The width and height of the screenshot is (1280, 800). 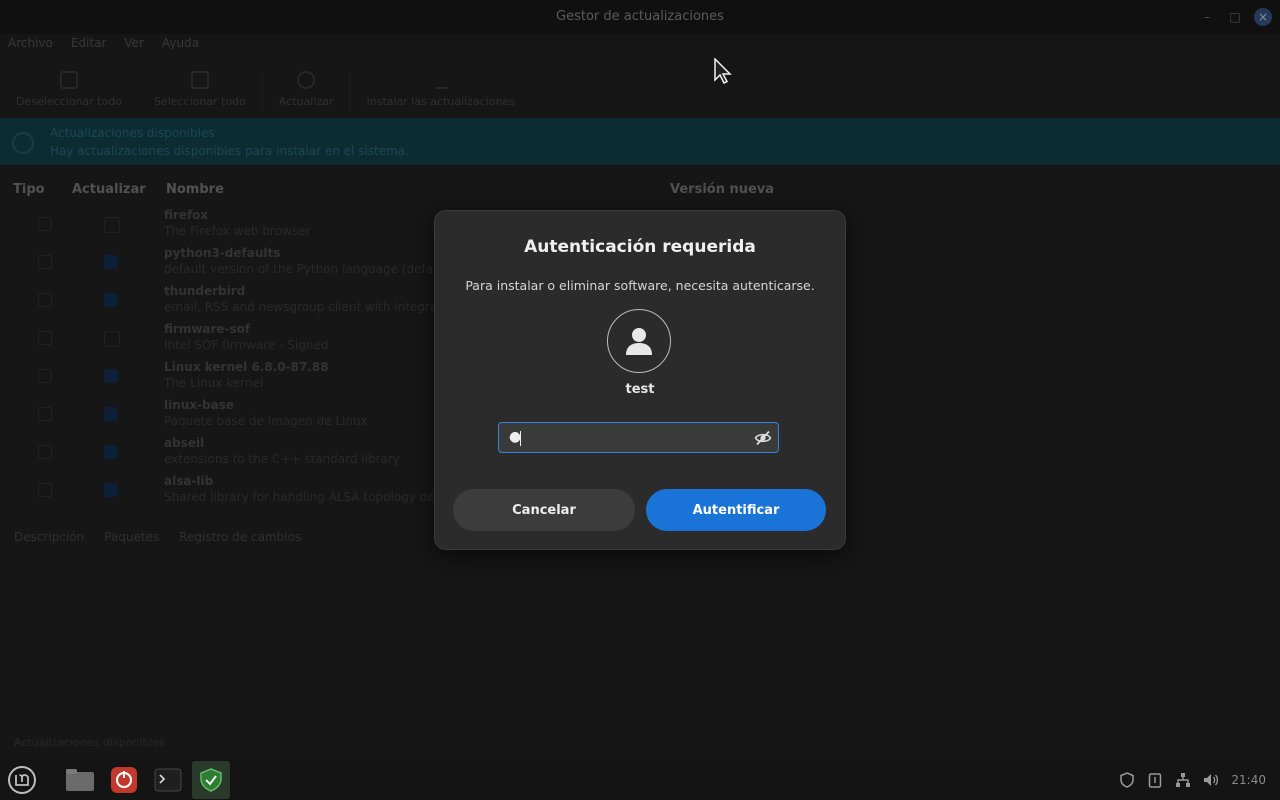 I want to click on software-icon, so click(x=124, y=780).